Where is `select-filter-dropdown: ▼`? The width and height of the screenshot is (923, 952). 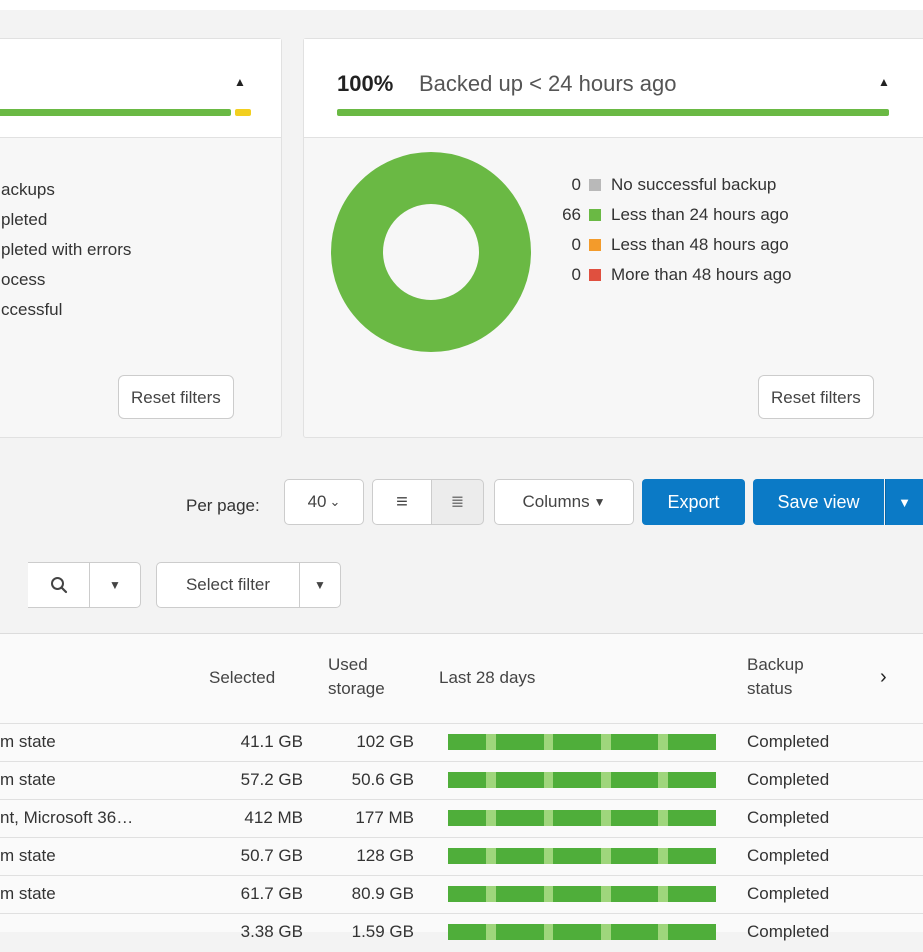
select-filter-dropdown: ▼ is located at coordinates (320, 585).